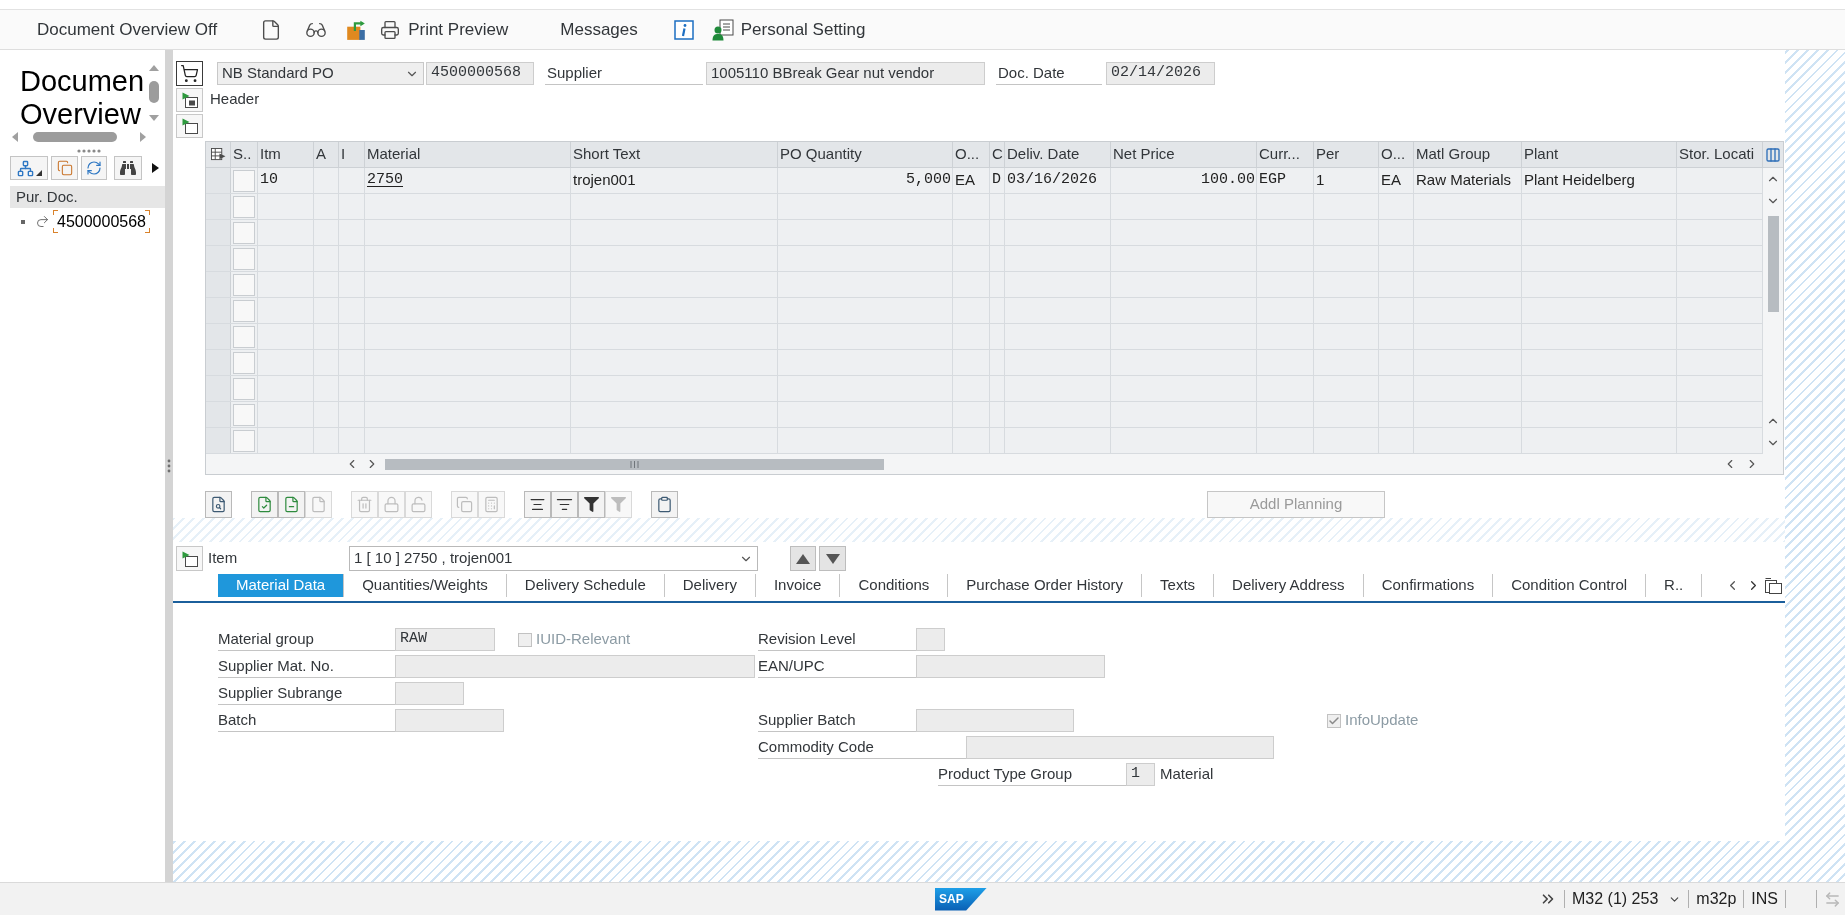 The image size is (1845, 915). I want to click on scroll-down-icon, so click(154, 118).